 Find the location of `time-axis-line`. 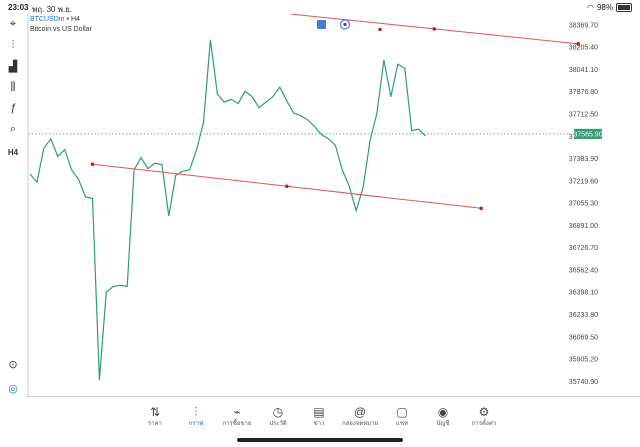

time-axis-line is located at coordinates (333, 396).